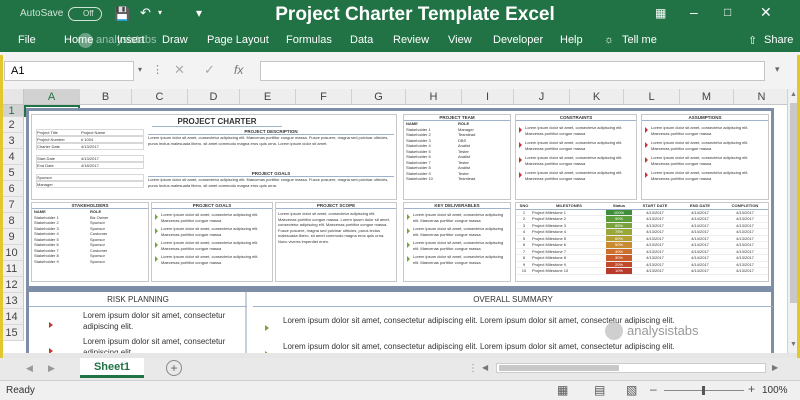 The image size is (800, 400). What do you see at coordinates (766, 12) in the screenshot?
I see `close-icon: ✕` at bounding box center [766, 12].